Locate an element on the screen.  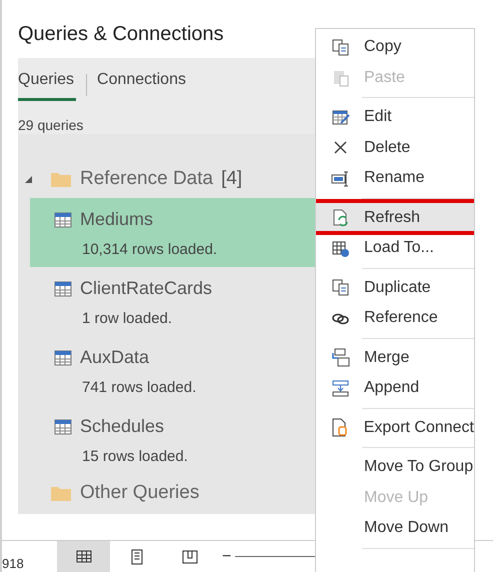
query-name: Mediums is located at coordinates (117, 219).